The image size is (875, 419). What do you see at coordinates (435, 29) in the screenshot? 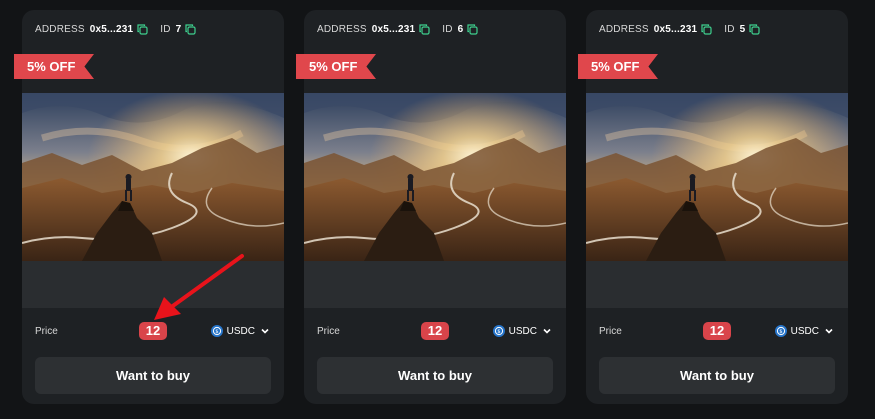
I see `card-header: ADDRESS 0x5...231 ID 6` at bounding box center [435, 29].